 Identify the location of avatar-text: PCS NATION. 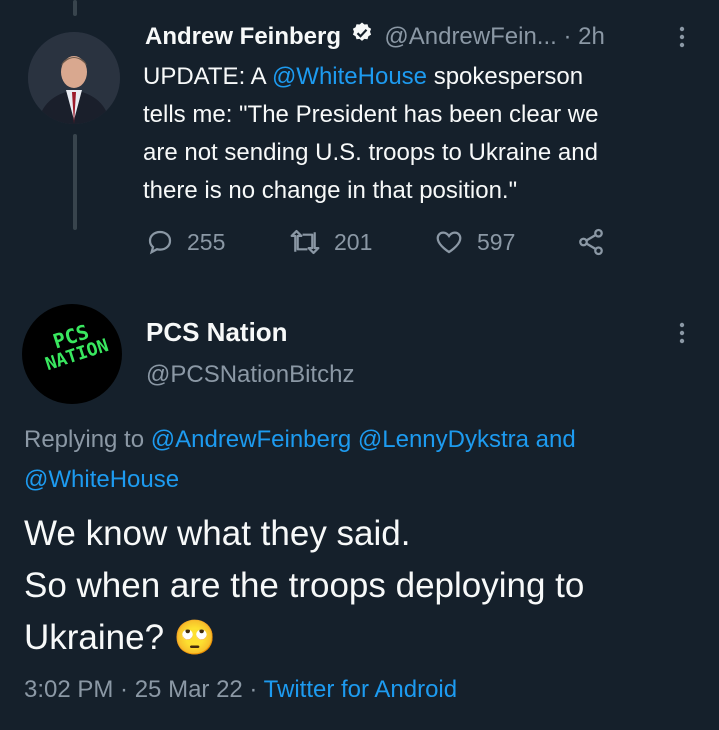
(77, 347).